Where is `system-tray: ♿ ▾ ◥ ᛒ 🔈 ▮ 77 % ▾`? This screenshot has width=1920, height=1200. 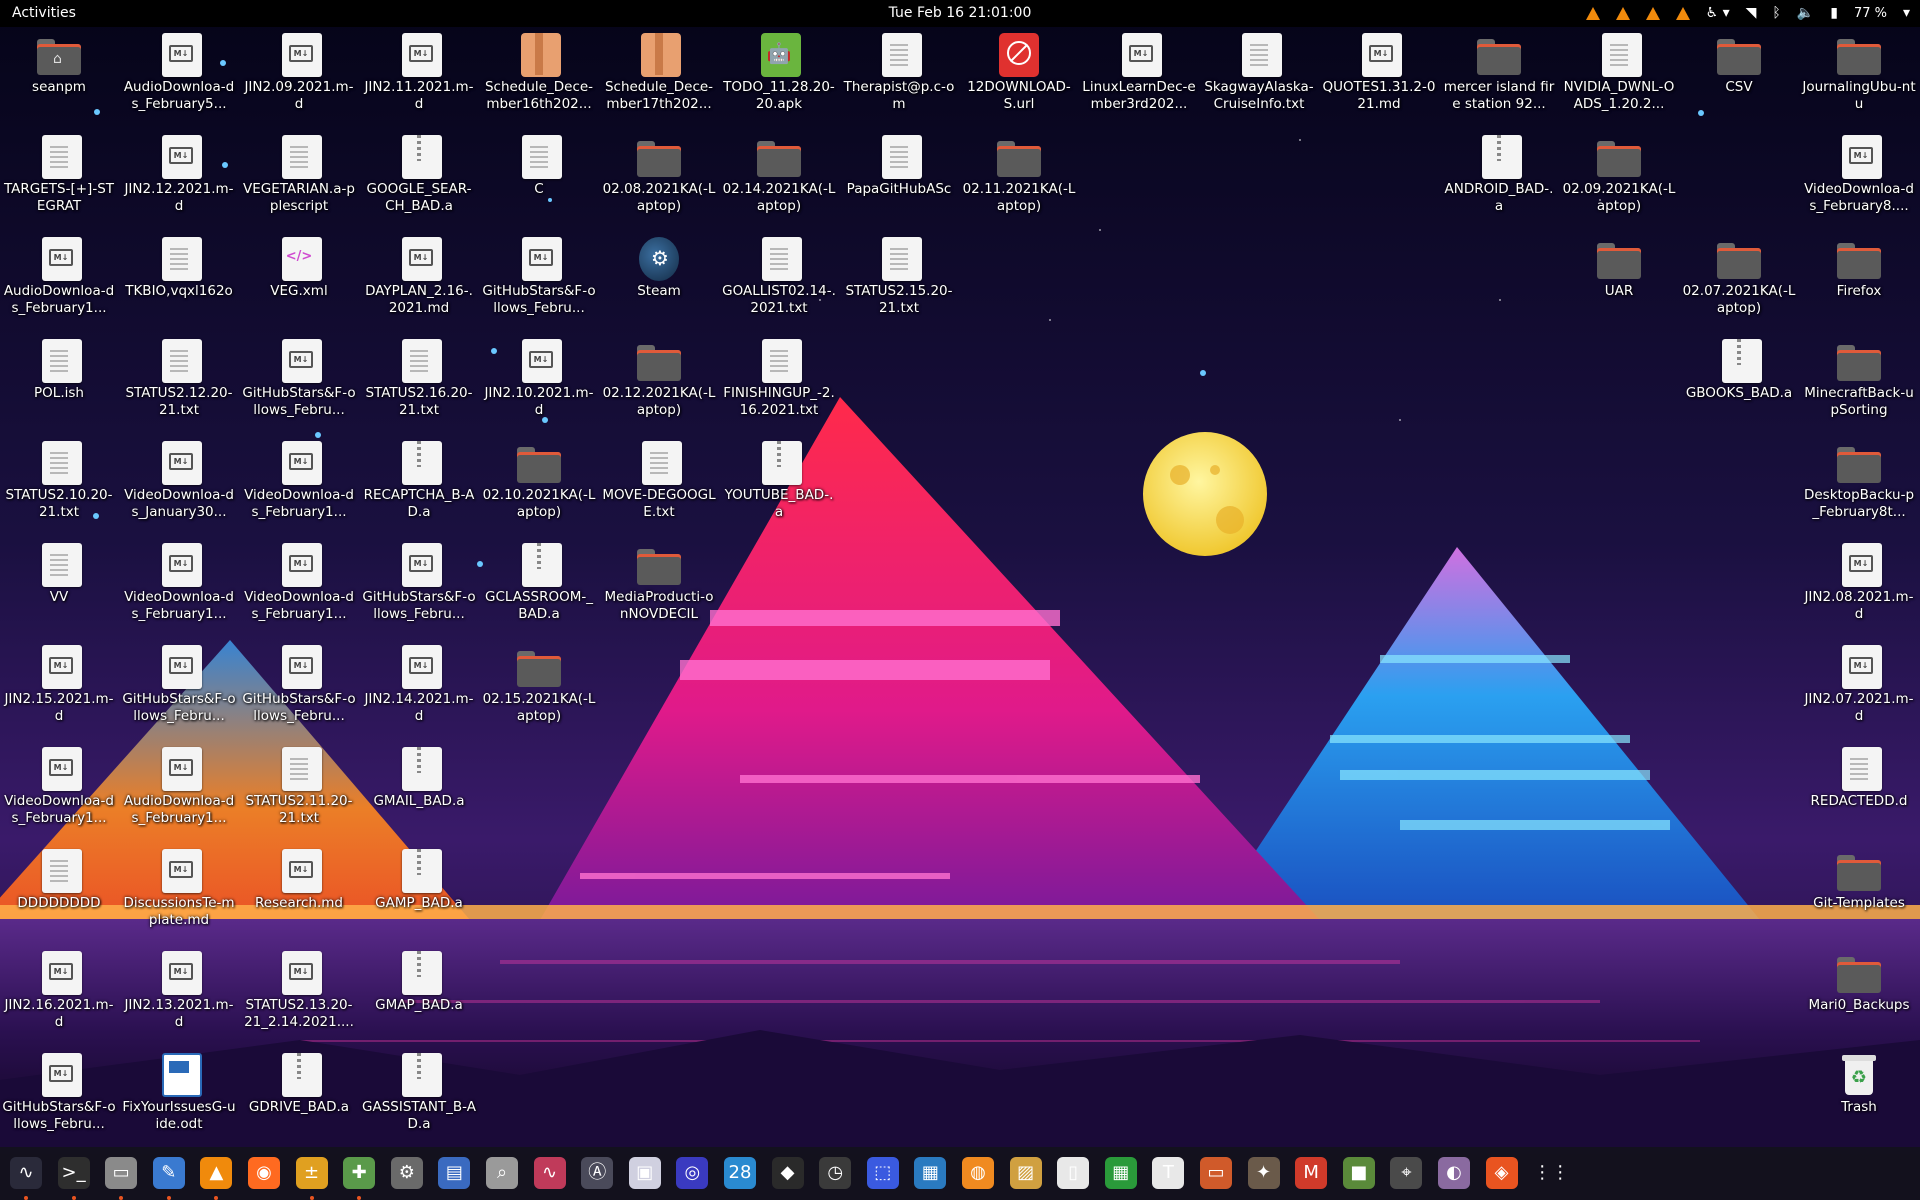
system-tray: ♿ ▾ ◥ ᛒ 🔈 ▮ 77 % ▾ is located at coordinates (1747, 13).